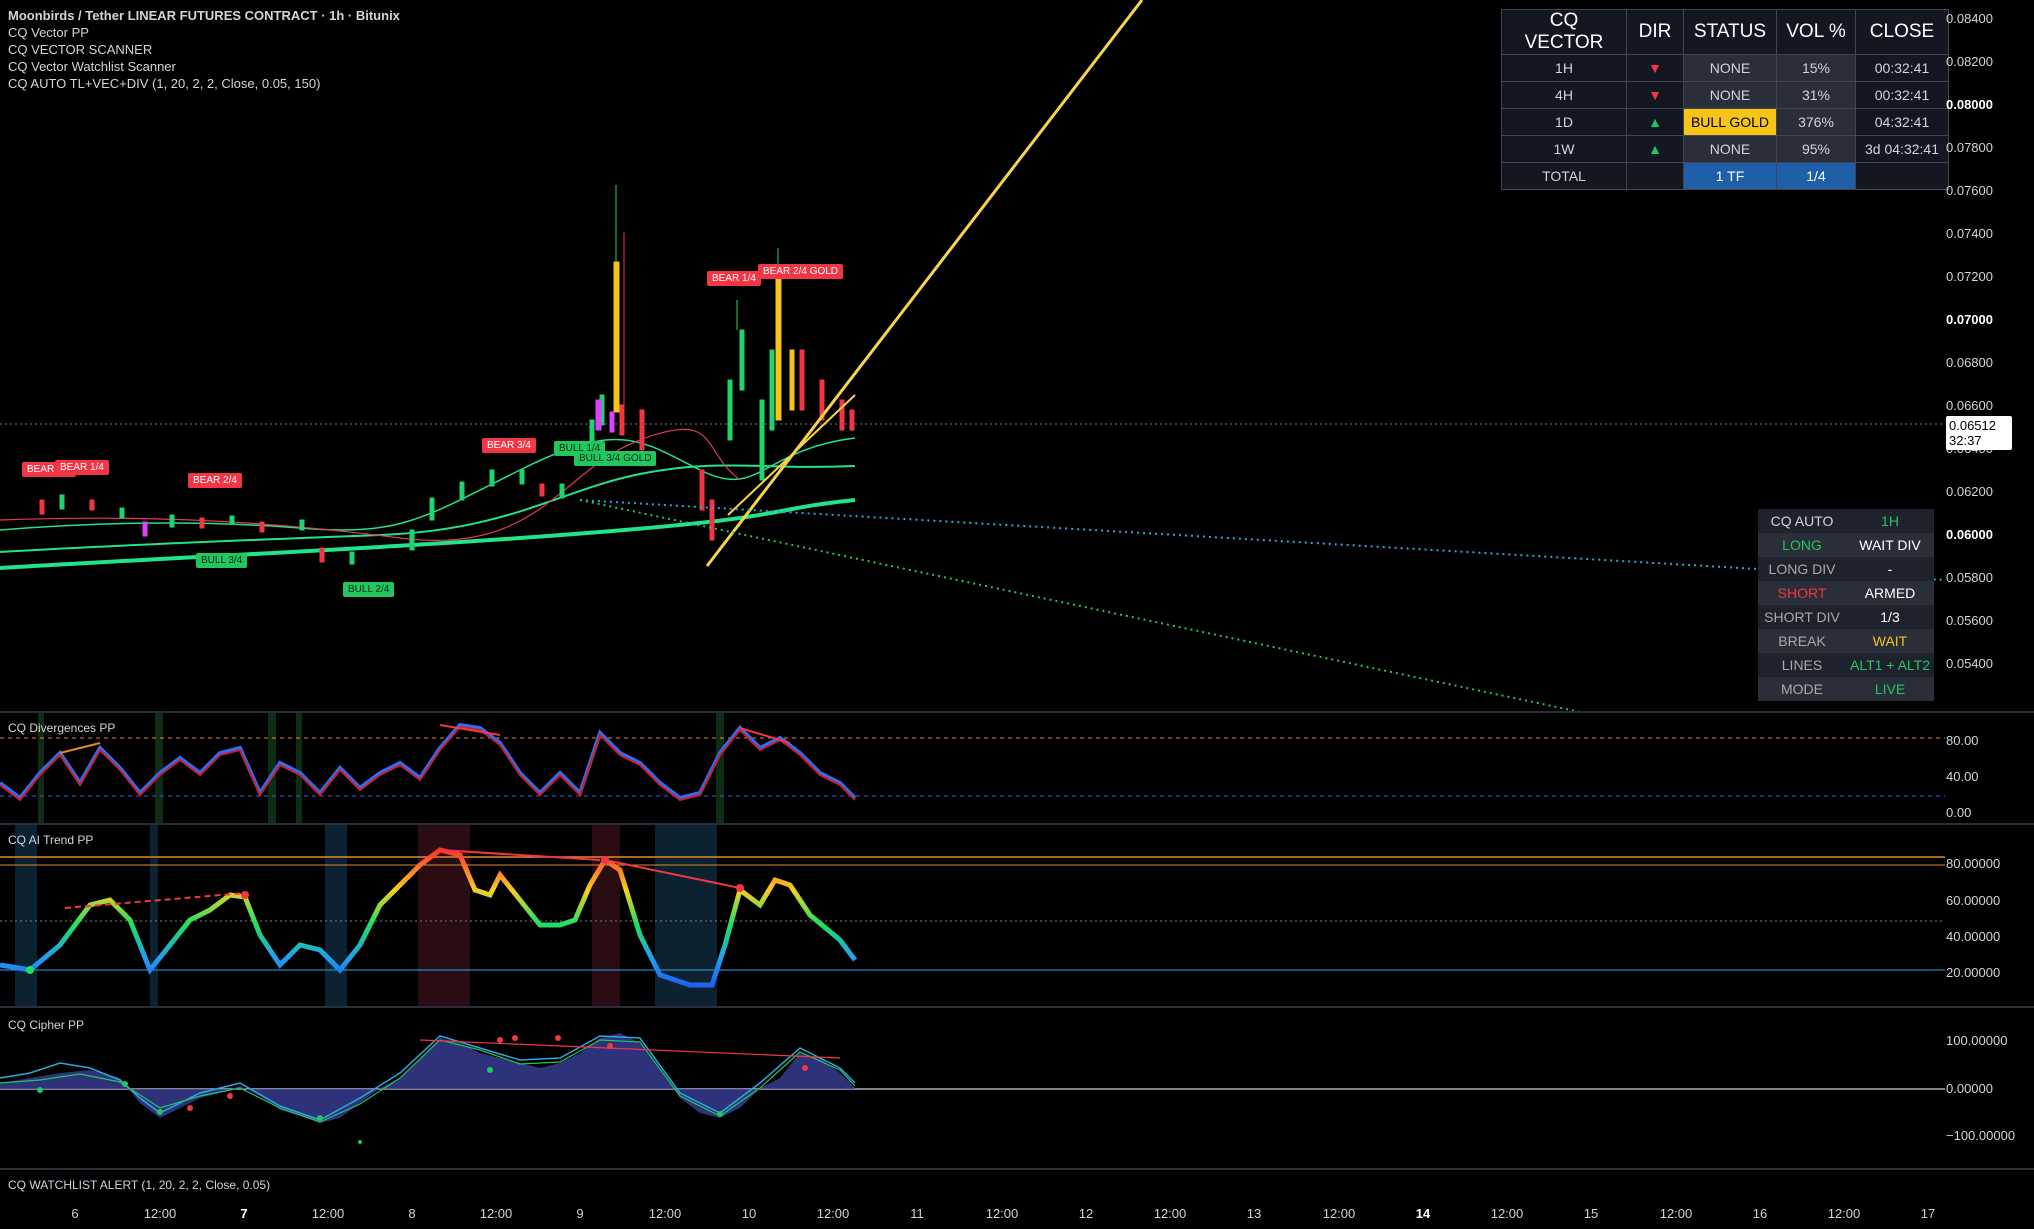  I want to click on price-tick: 0.05400, so click(1969, 663).